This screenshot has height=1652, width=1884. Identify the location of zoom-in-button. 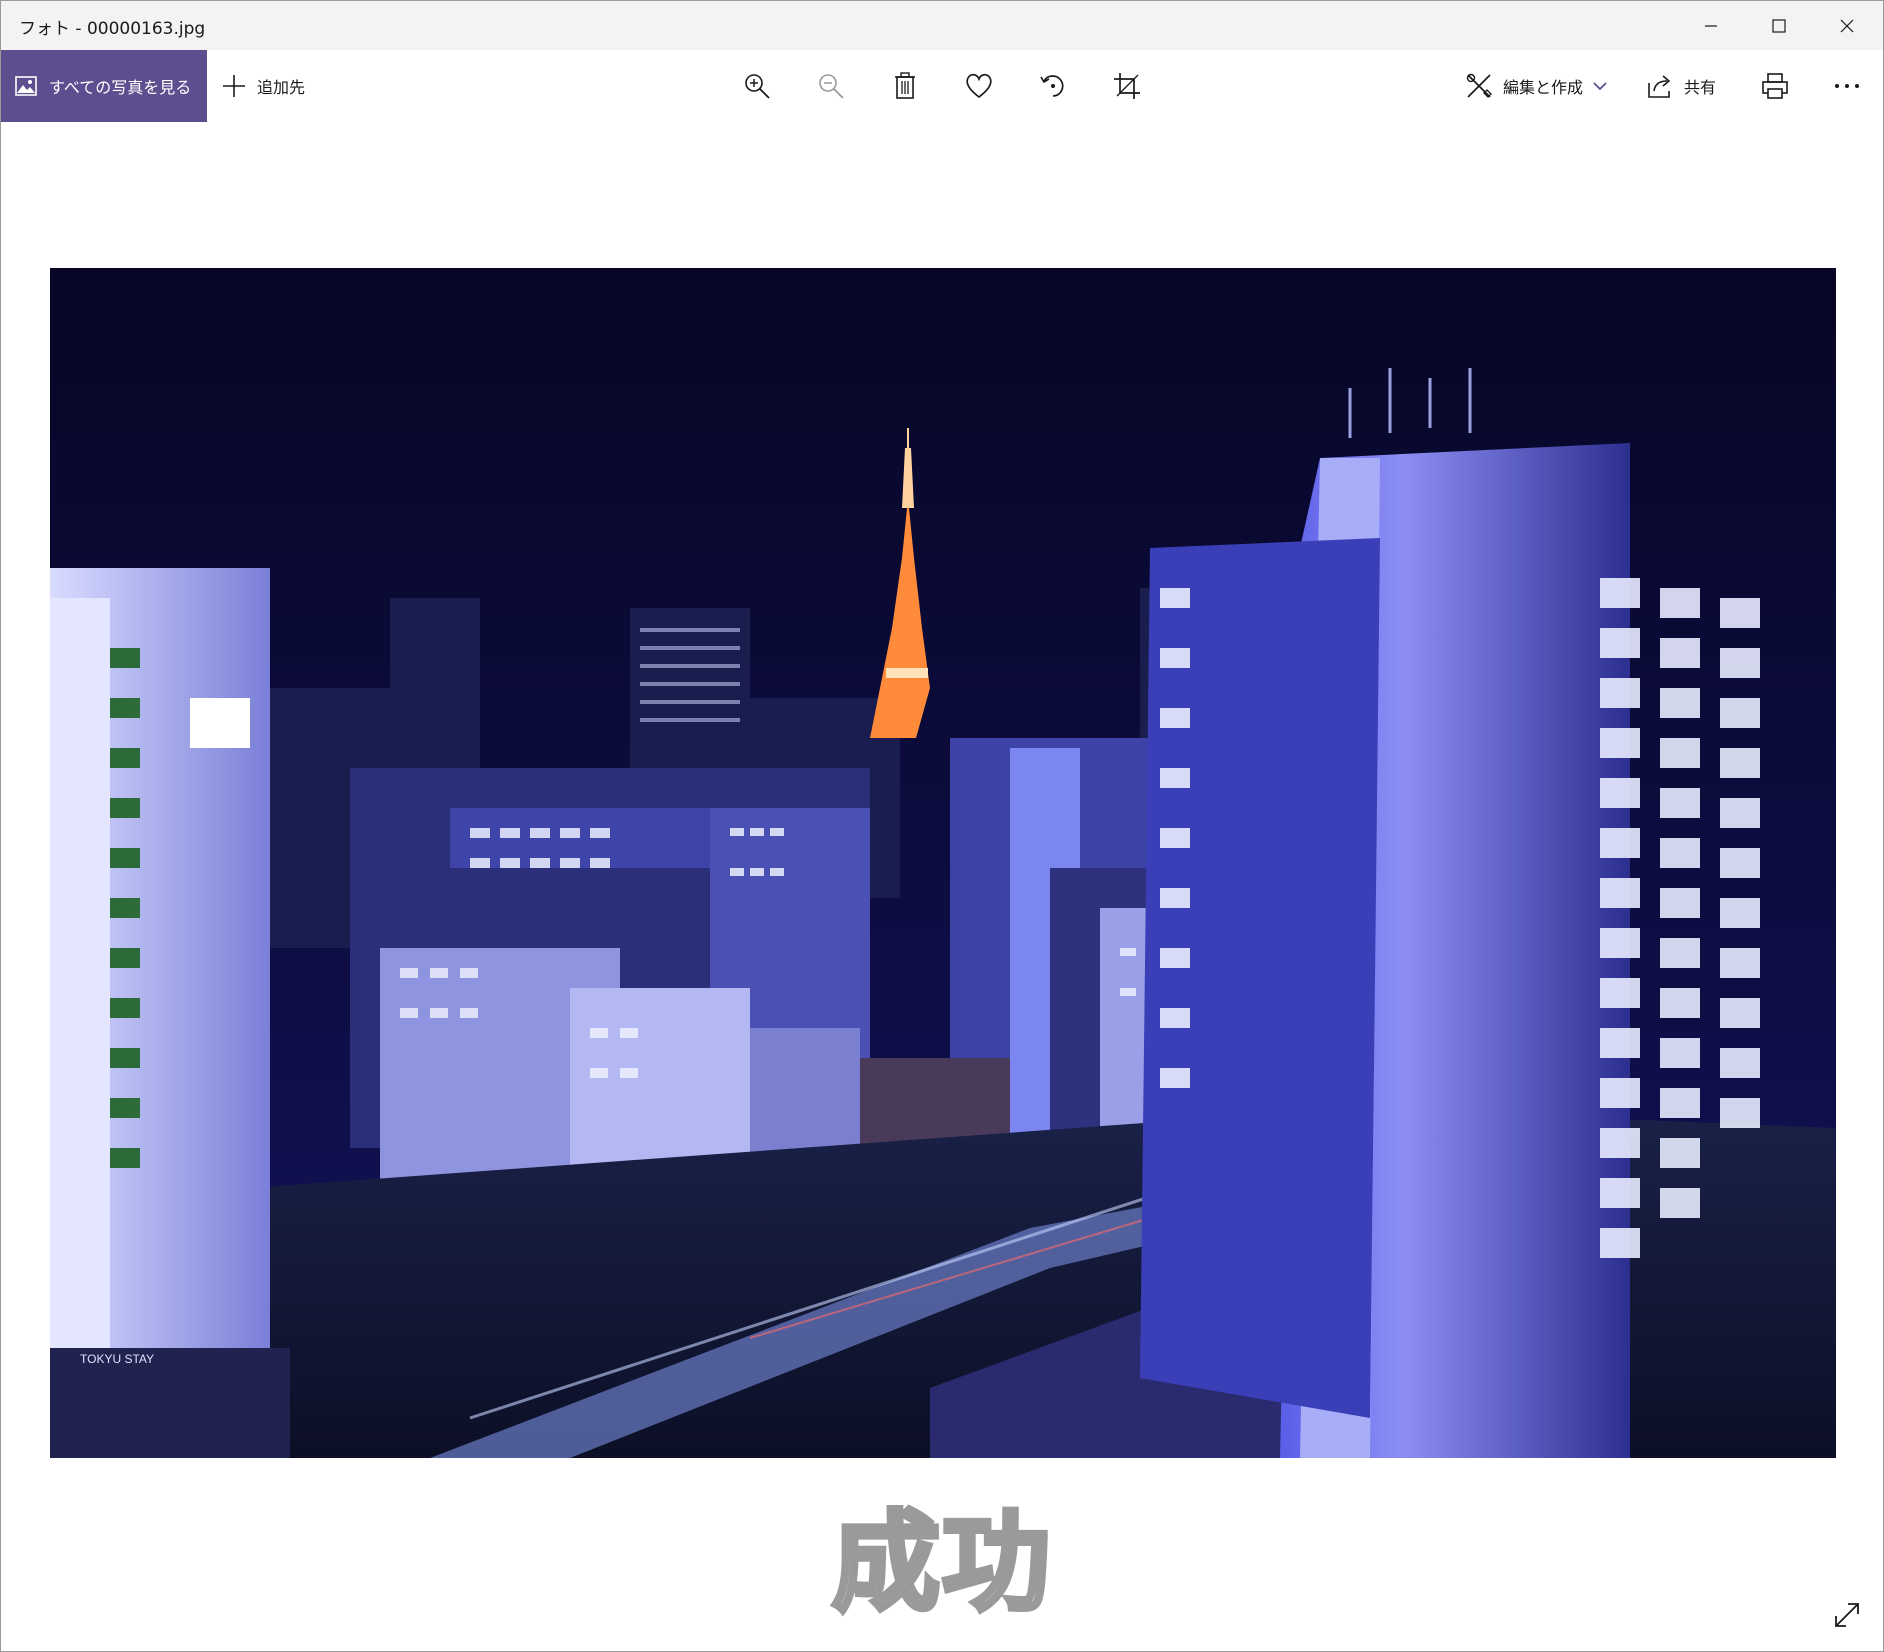
(757, 86).